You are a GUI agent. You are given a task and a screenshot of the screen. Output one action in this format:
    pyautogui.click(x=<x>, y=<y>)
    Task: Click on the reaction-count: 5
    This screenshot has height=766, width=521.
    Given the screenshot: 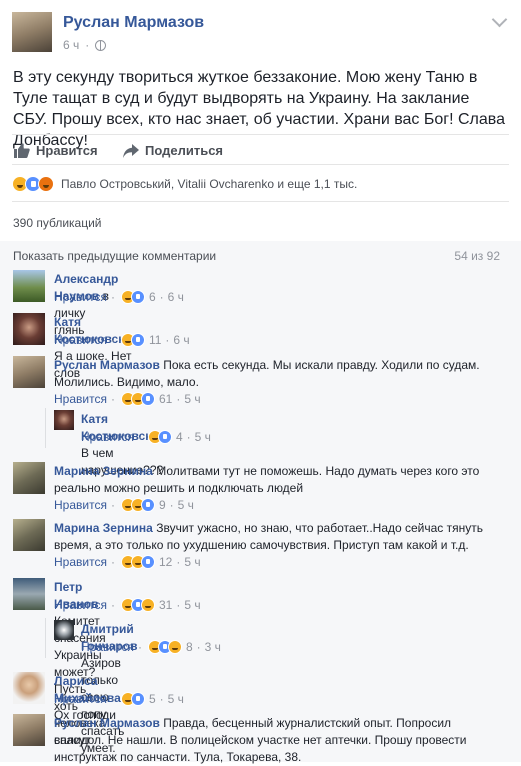 What is the action you would take?
    pyautogui.click(x=152, y=699)
    